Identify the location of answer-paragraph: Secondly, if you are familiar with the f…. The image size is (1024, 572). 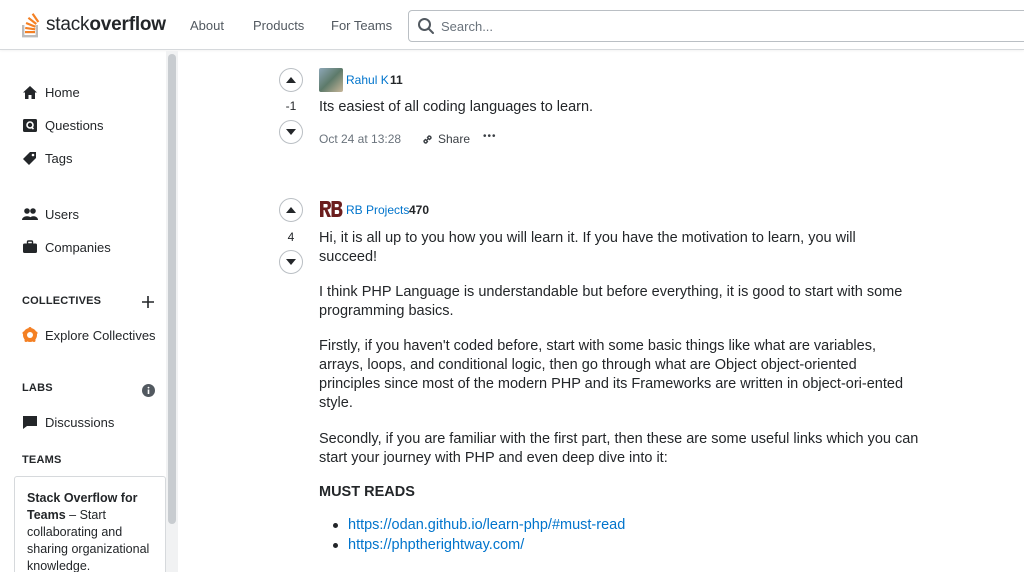
(619, 448).